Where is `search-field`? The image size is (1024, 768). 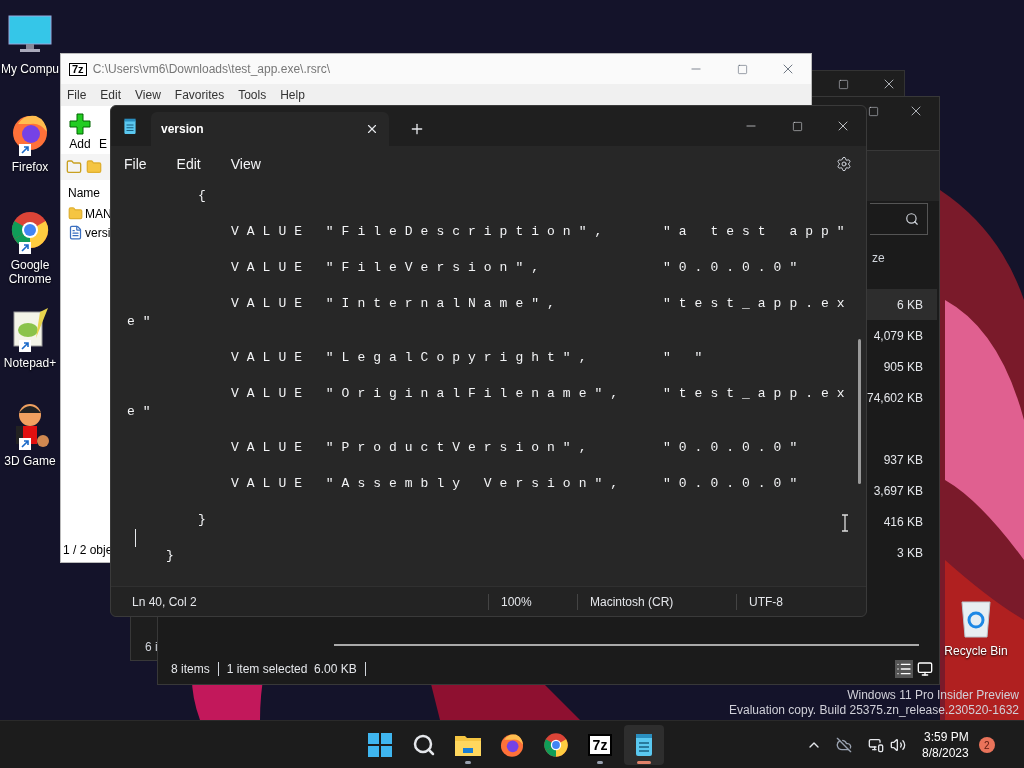 search-field is located at coordinates (899, 219).